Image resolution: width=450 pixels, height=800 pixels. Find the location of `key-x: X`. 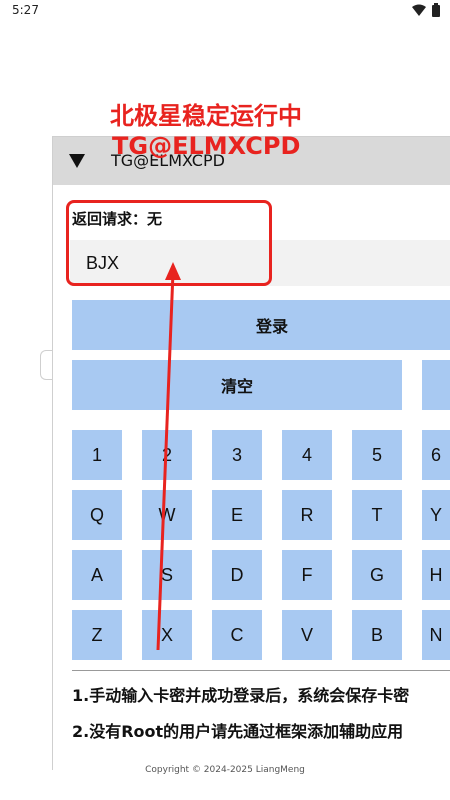

key-x: X is located at coordinates (167, 635).